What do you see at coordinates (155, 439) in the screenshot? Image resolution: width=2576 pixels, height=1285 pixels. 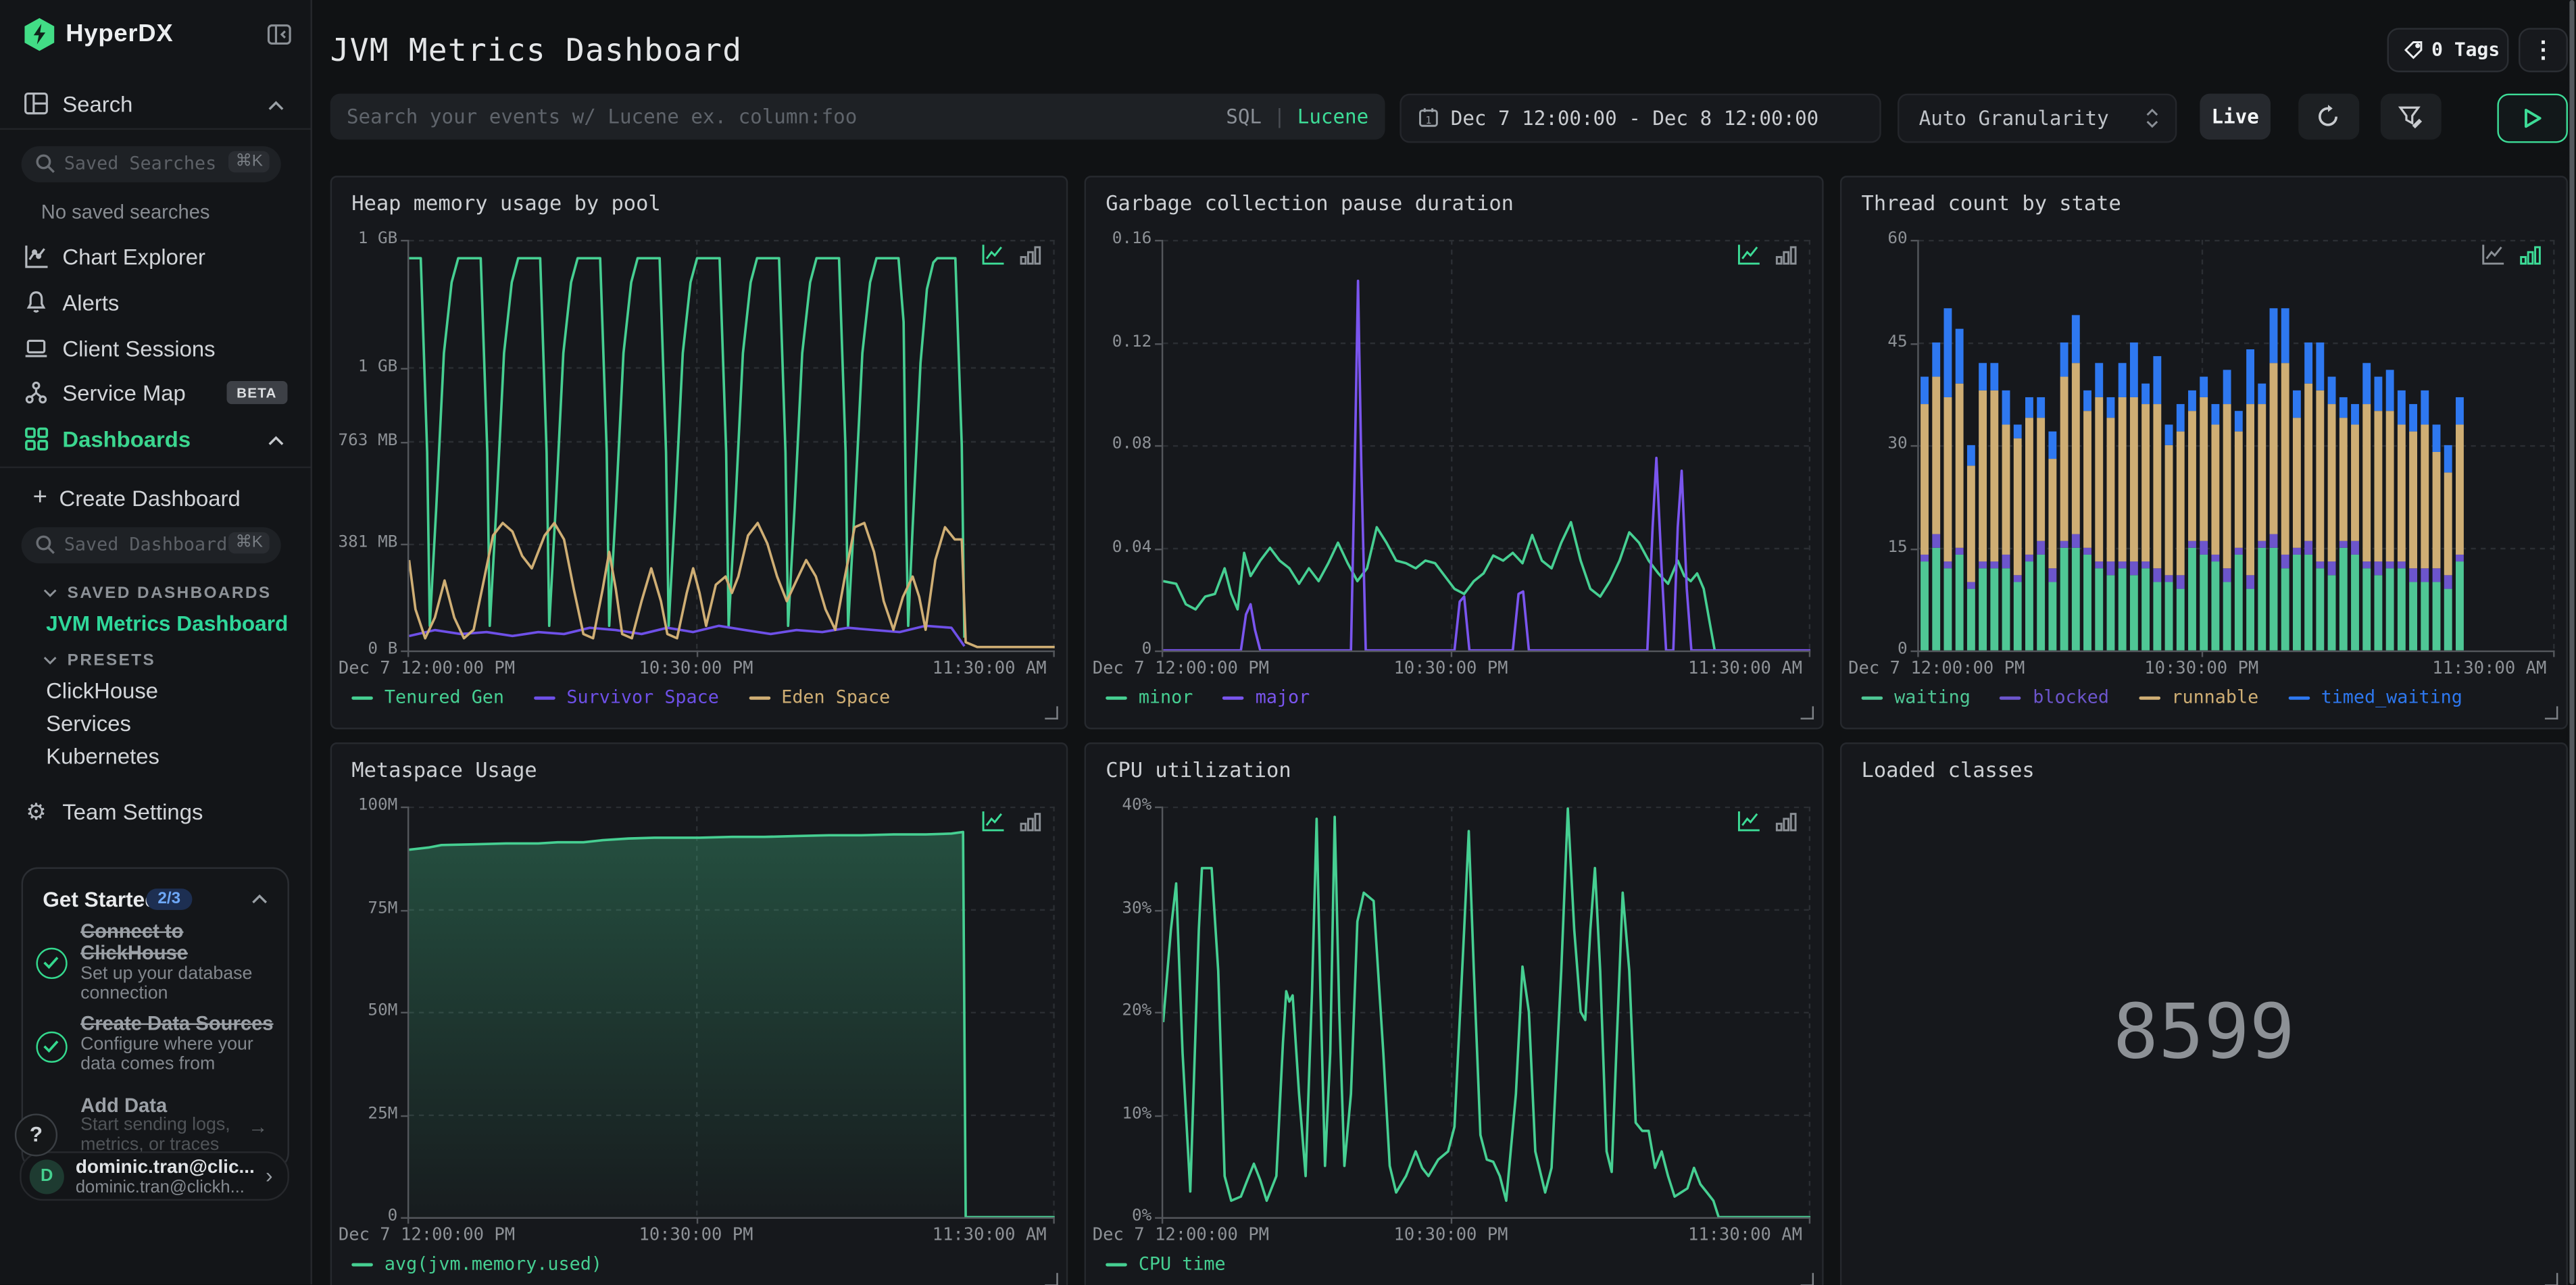 I see `sidebar-item-dashboards: Dashboards` at bounding box center [155, 439].